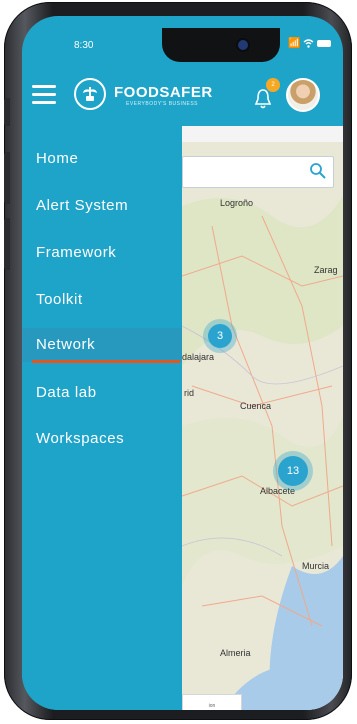  I want to click on map-cluster-marker: 13, so click(293, 471).